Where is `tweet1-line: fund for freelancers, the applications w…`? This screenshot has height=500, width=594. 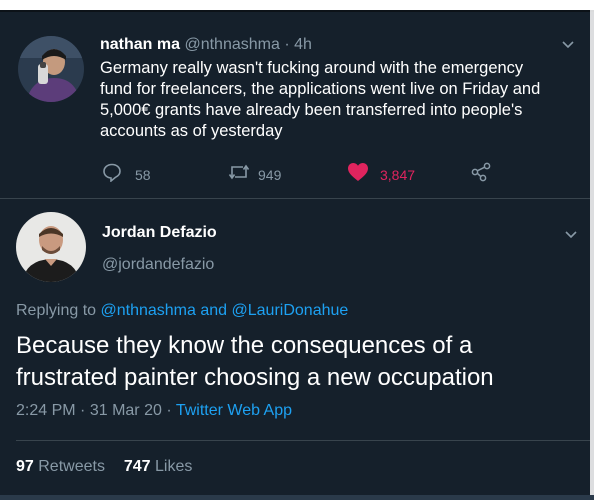 tweet1-line: fund for freelancers, the applications w… is located at coordinates (320, 89).